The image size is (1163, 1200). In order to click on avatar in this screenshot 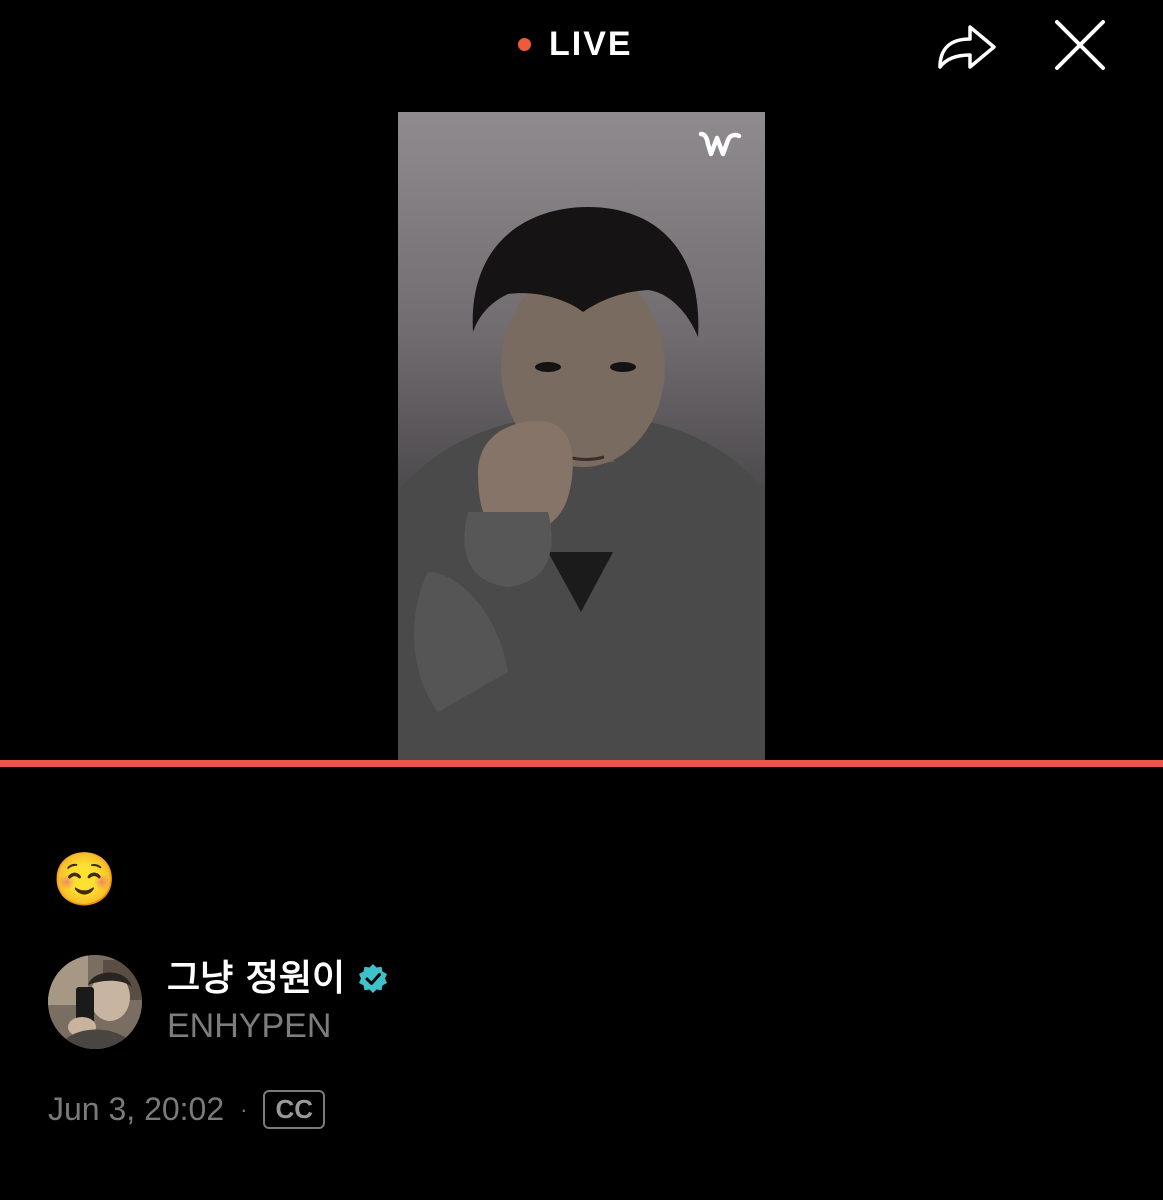, I will do `click(95, 1002)`.